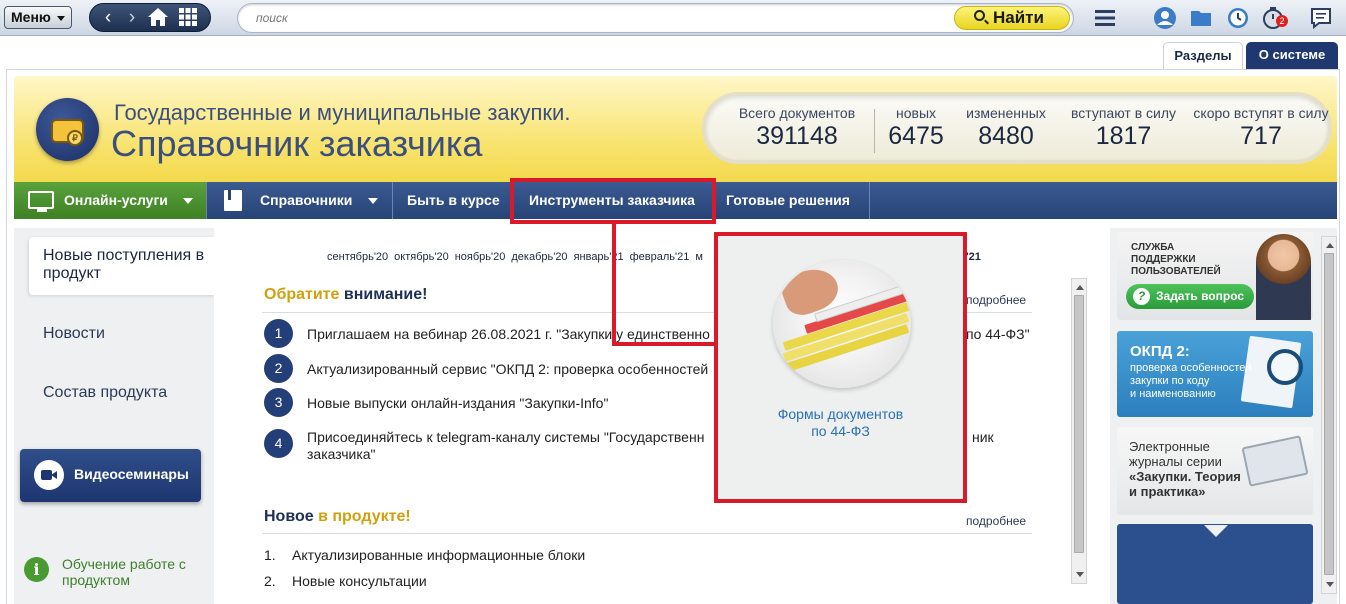 The height and width of the screenshot is (604, 1346). Describe the element at coordinates (341, 454) in the screenshot. I see `attention-item-link-line2: заказчика"` at that location.